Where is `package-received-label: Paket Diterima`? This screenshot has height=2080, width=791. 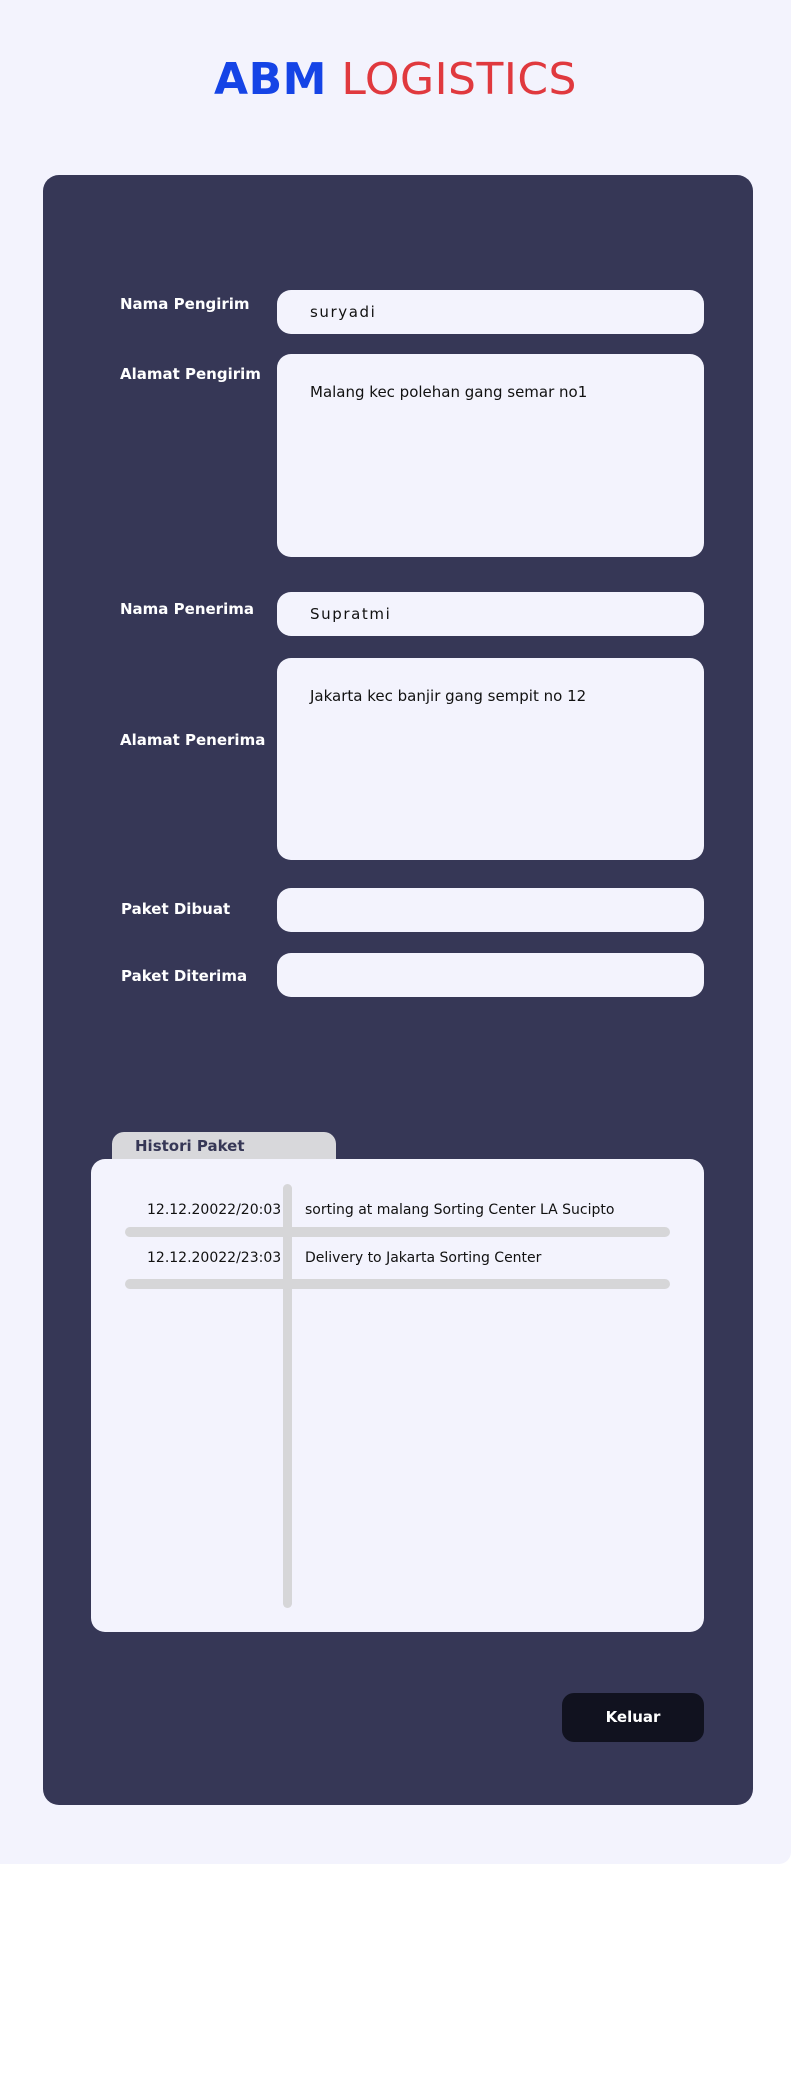 package-received-label: Paket Diterima is located at coordinates (184, 976).